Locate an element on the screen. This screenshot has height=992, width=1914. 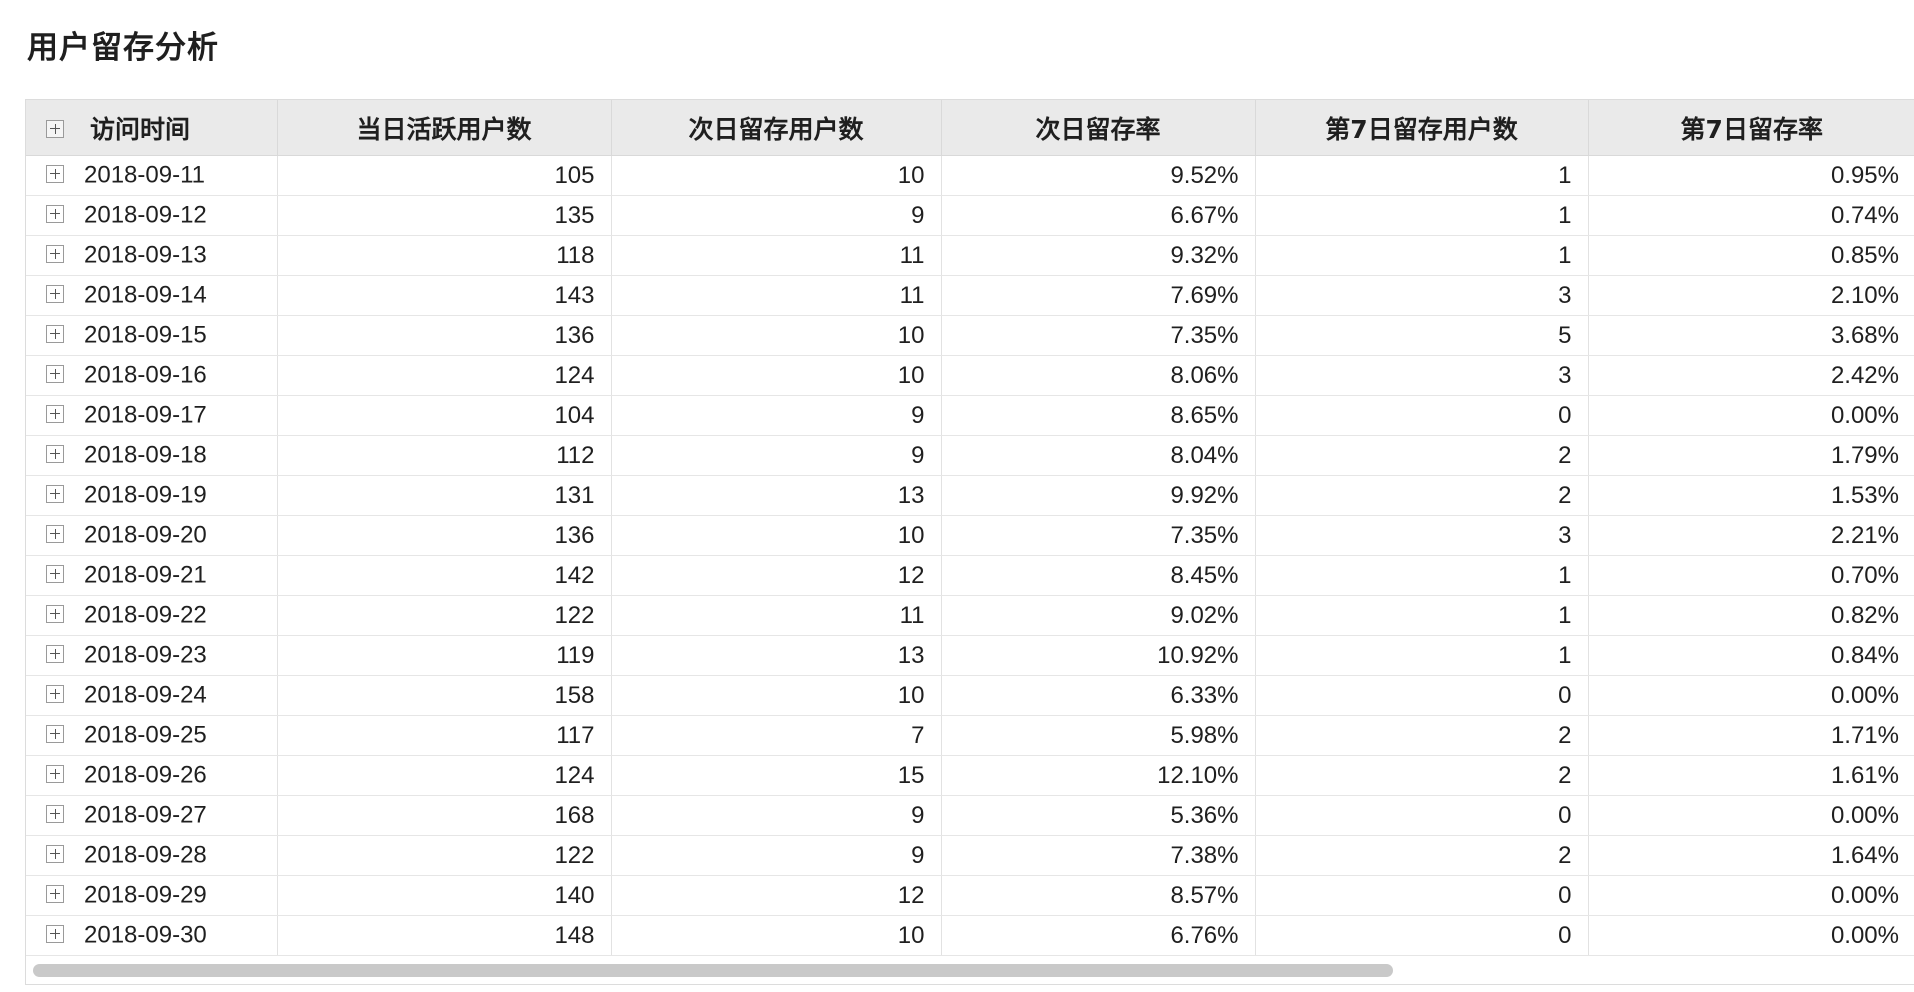
cell-visit-time: 2018-09-20 is located at coordinates (152, 535).